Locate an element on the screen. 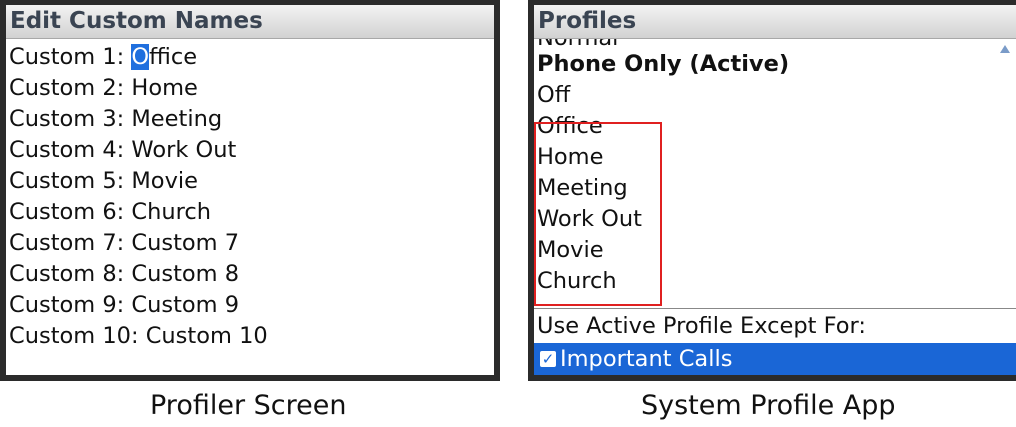 The height and width of the screenshot is (427, 1016). caption-system-profile-app: System Profile App is located at coordinates (768, 405).